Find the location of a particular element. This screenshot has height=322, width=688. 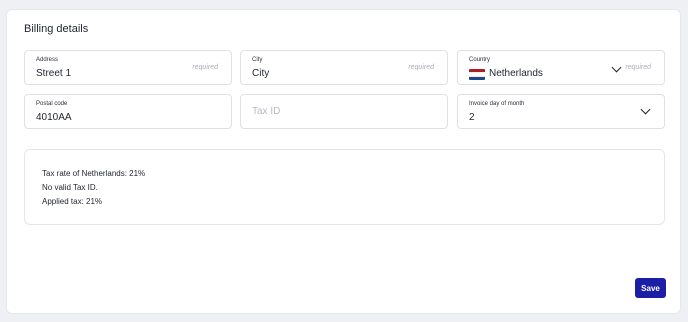

tax-rate-text: Tax rate of Netherlands: 21% is located at coordinates (94, 173).